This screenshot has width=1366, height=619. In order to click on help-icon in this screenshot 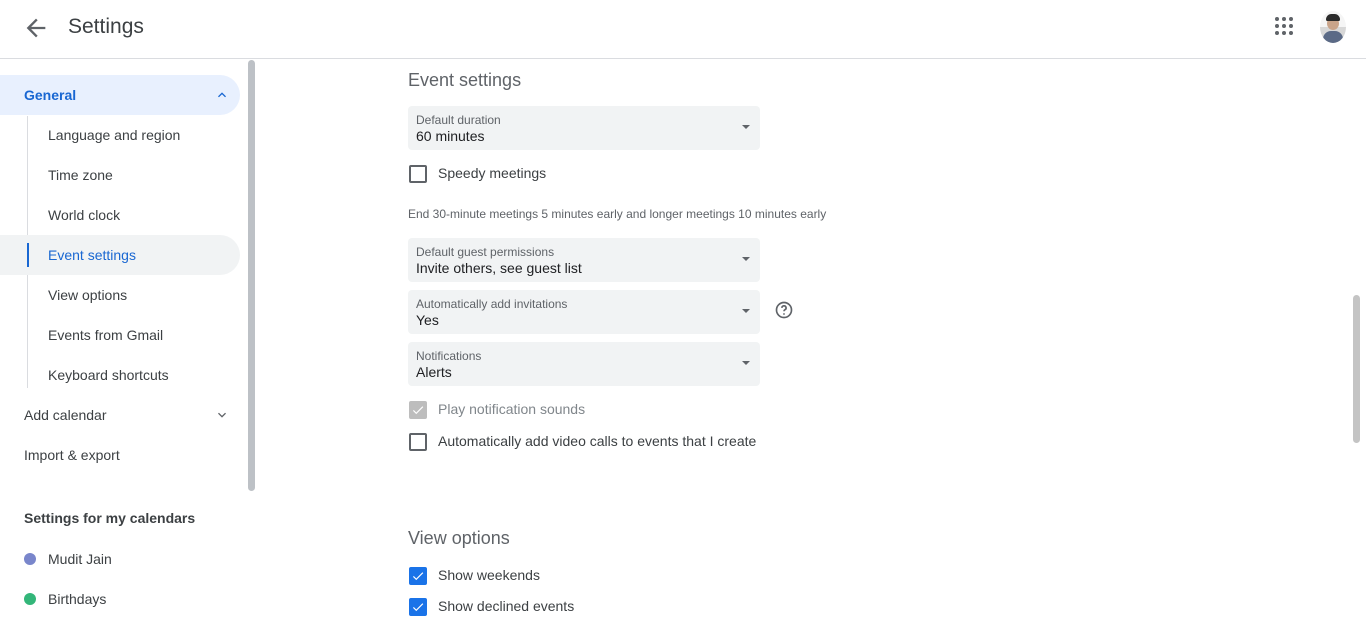, I will do `click(784, 310)`.